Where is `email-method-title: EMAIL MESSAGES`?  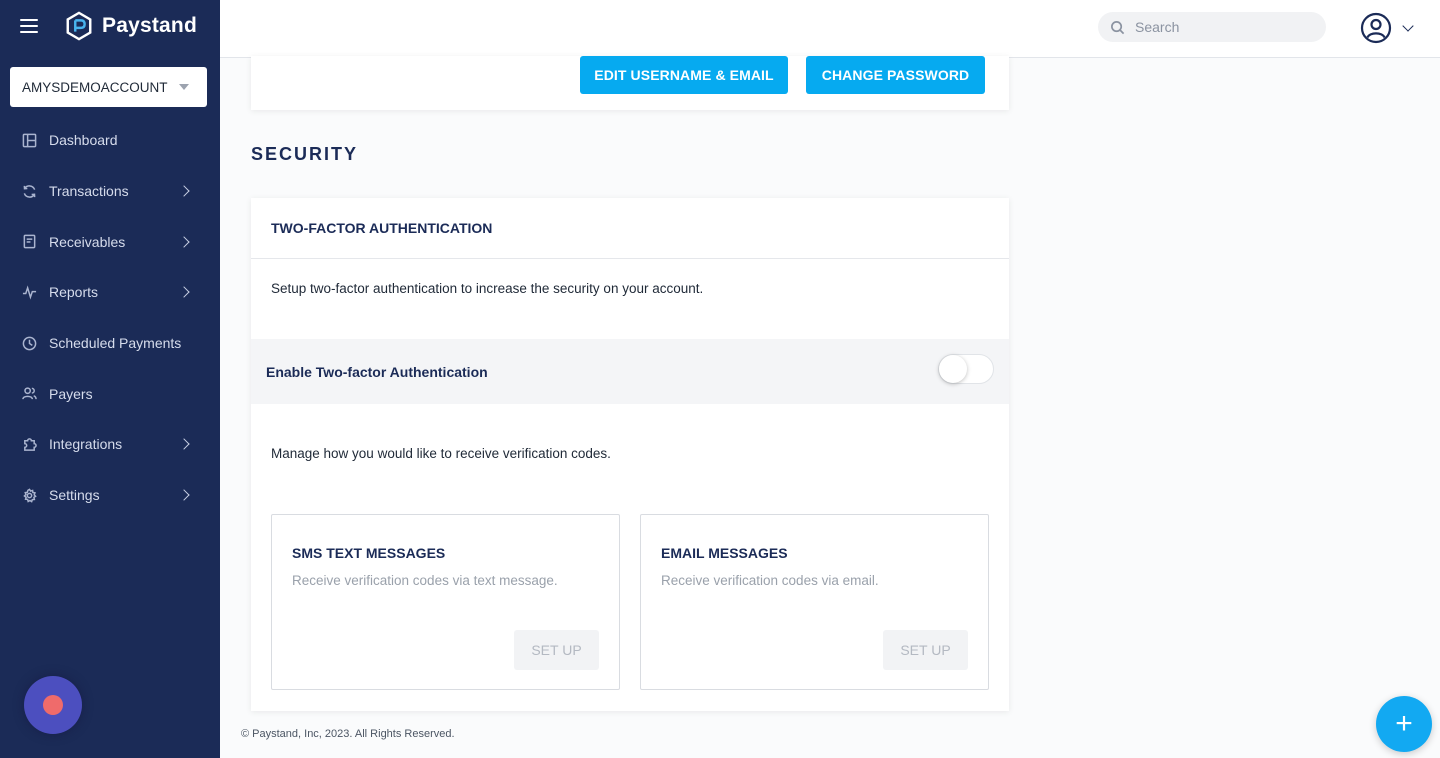
email-method-title: EMAIL MESSAGES is located at coordinates (724, 553).